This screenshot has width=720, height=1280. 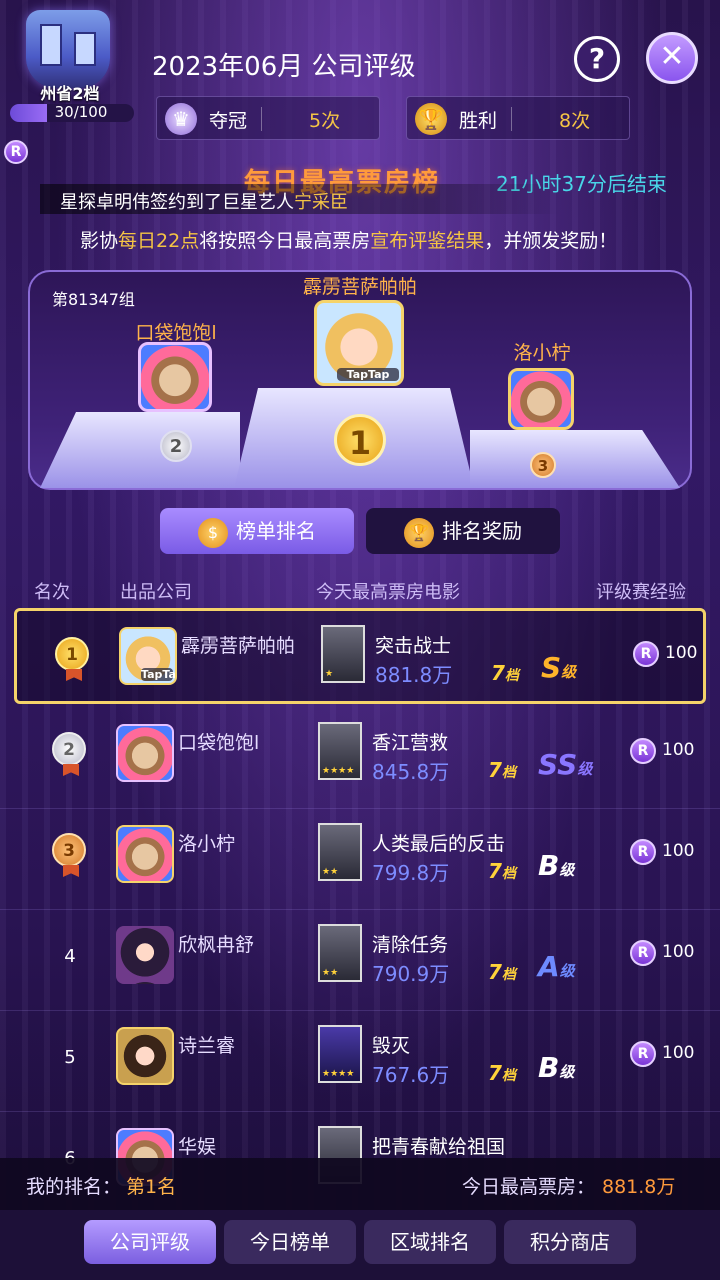 What do you see at coordinates (430, 1242) in the screenshot?
I see `nav-region-ranking: 区域排名` at bounding box center [430, 1242].